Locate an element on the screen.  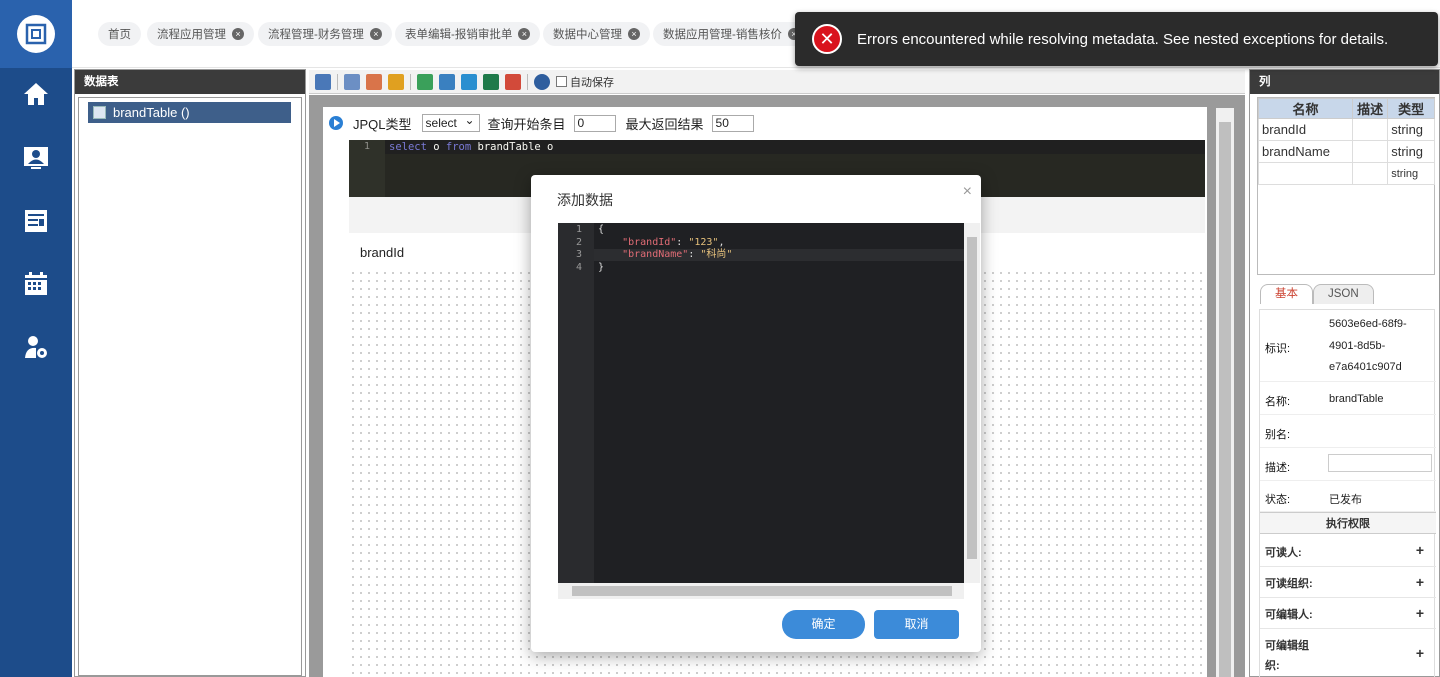
editor-horizontal-scrollbar is located at coordinates (761, 591).